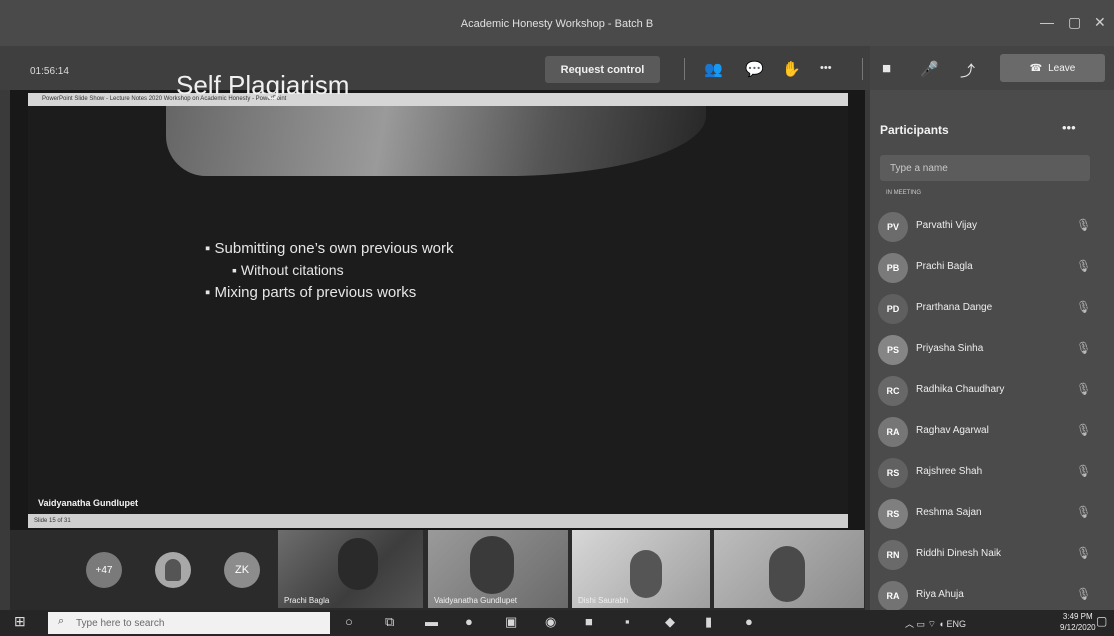 The width and height of the screenshot is (1114, 636). I want to click on participant-row: RS Rajshree Shah 🎙, so click(988, 473).